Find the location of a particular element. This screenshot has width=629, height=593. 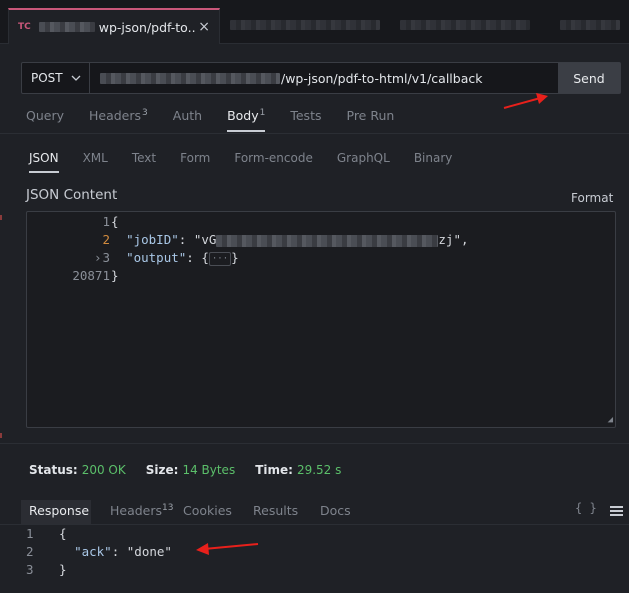

editor-line: 2 "jobID": "vG zj", is located at coordinates (321, 241).